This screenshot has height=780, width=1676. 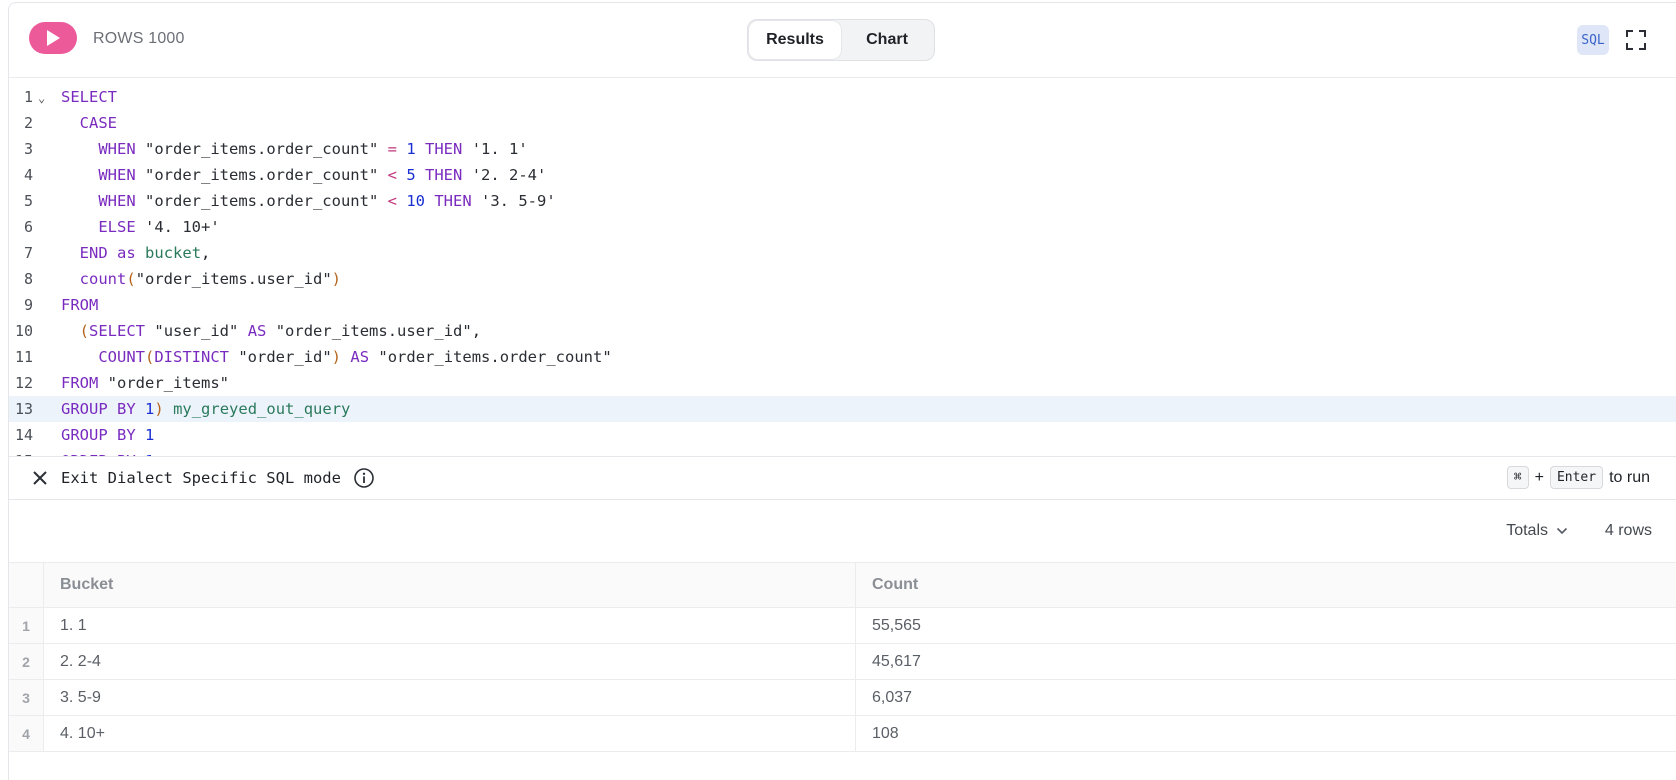 What do you see at coordinates (842, 409) in the screenshot?
I see `code-line: 13 GROUP BY 1) my_greyed_out_query` at bounding box center [842, 409].